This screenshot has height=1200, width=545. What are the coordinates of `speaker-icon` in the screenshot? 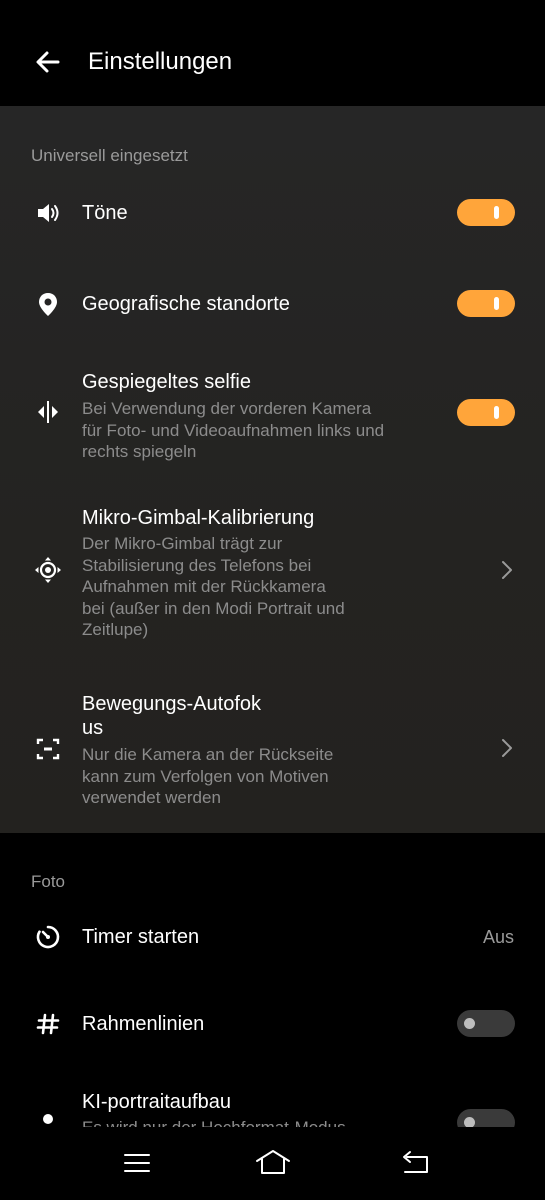 It's located at (48, 213).